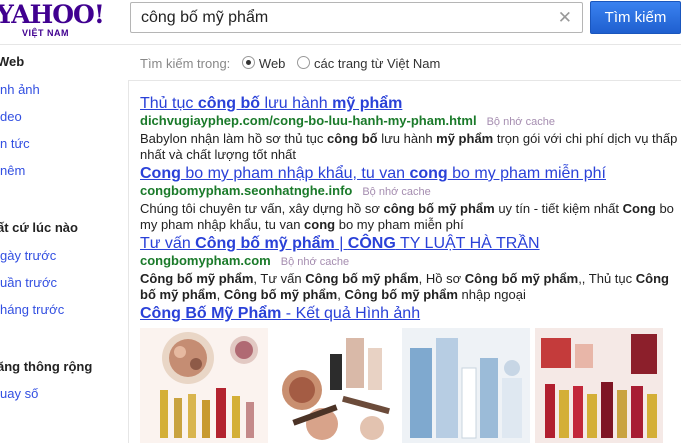 Image resolution: width=681 pixels, height=443 pixels. I want to click on sidebar-item-past-week: uần trước, so click(28, 282).